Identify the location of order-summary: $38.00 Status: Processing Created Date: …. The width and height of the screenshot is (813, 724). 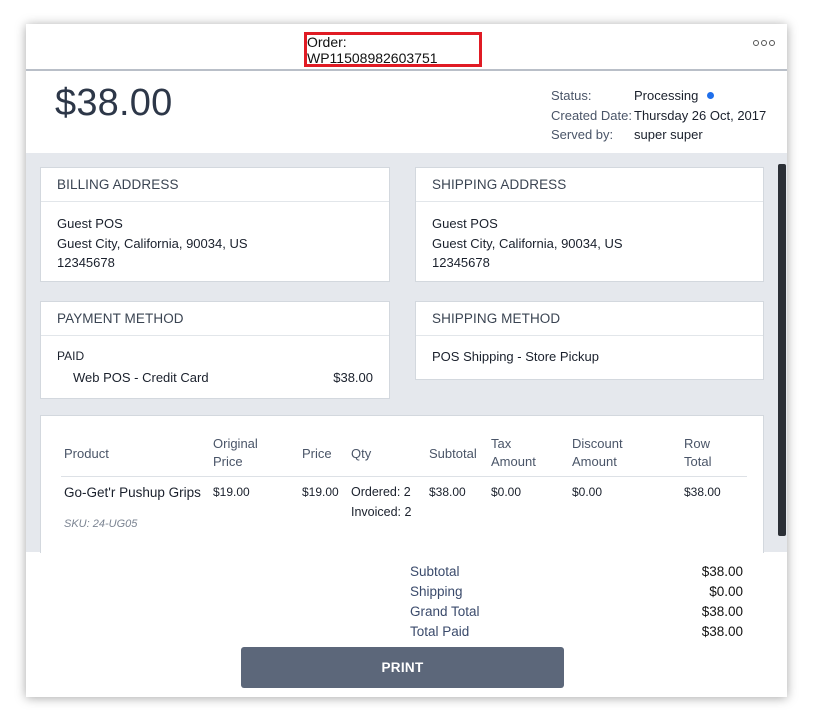
(406, 113).